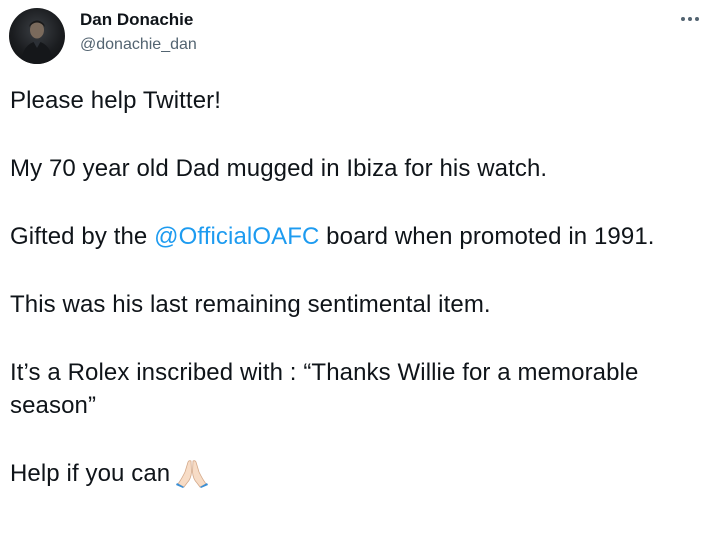 Image resolution: width=720 pixels, height=537 pixels. Describe the element at coordinates (236, 236) in the screenshot. I see `mention-link: @OfficialOAFC` at that location.